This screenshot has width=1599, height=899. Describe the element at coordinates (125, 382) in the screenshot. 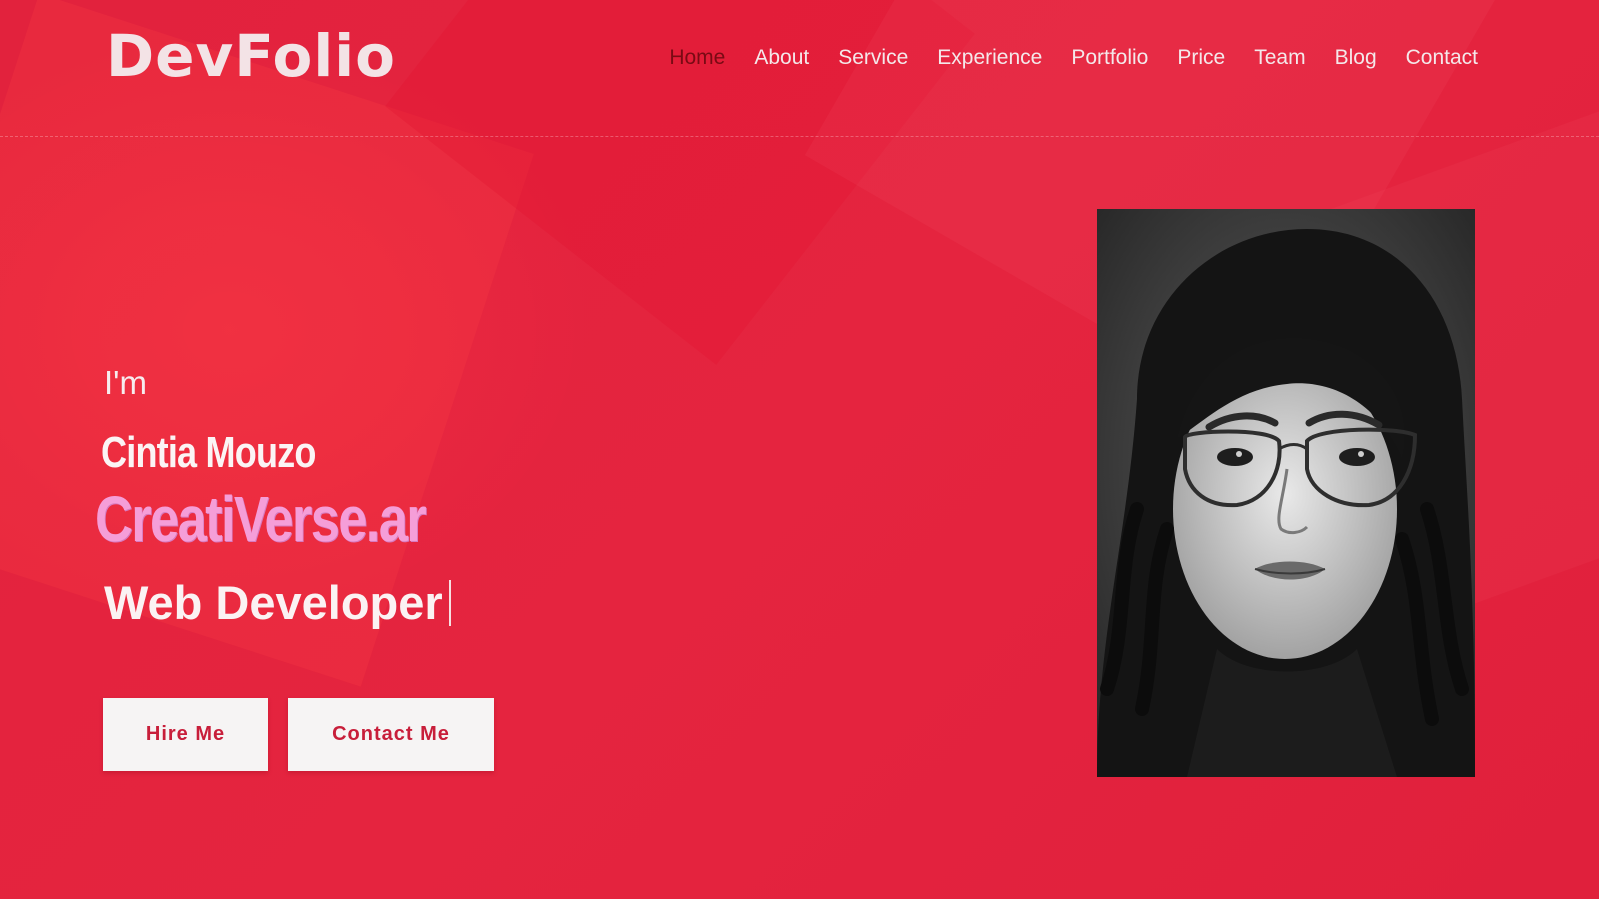

I see `hero-intro: I'm` at that location.